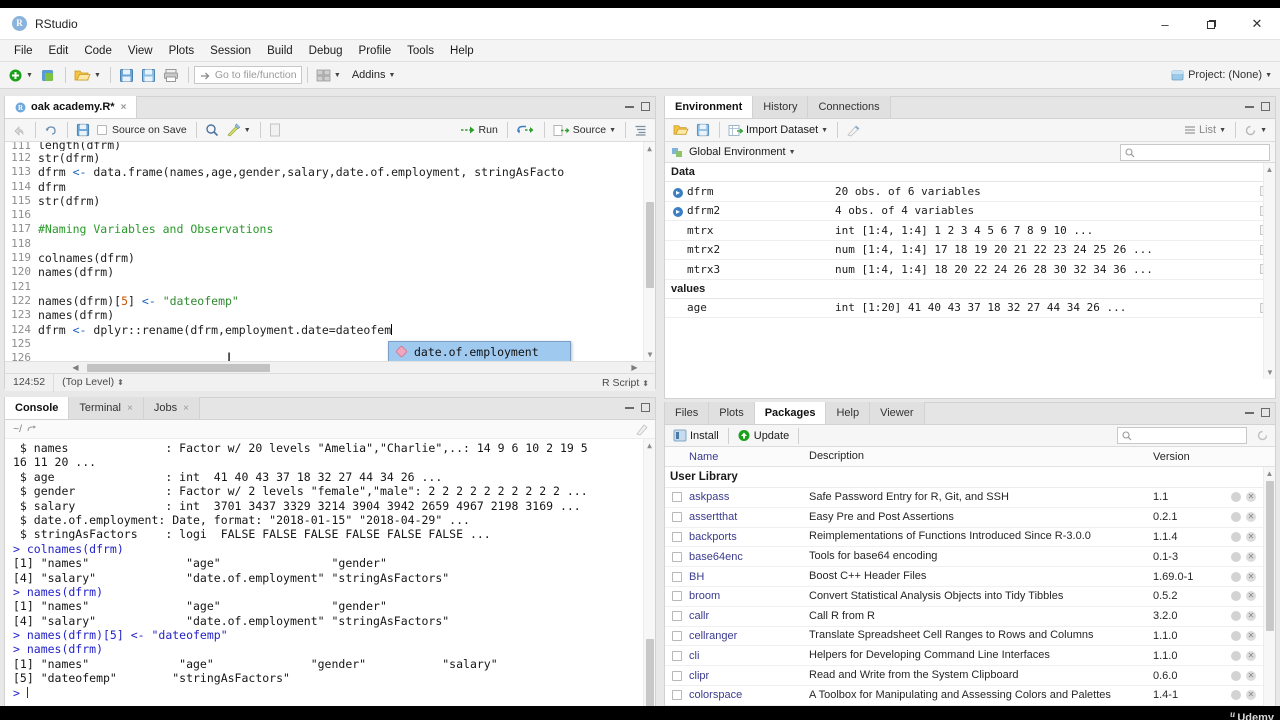  What do you see at coordinates (87, 75) in the screenshot?
I see `open-file-button: ▼` at bounding box center [87, 75].